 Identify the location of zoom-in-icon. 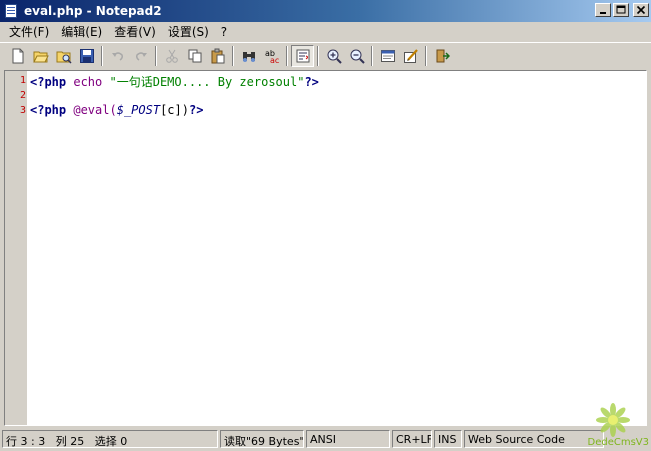
(334, 56).